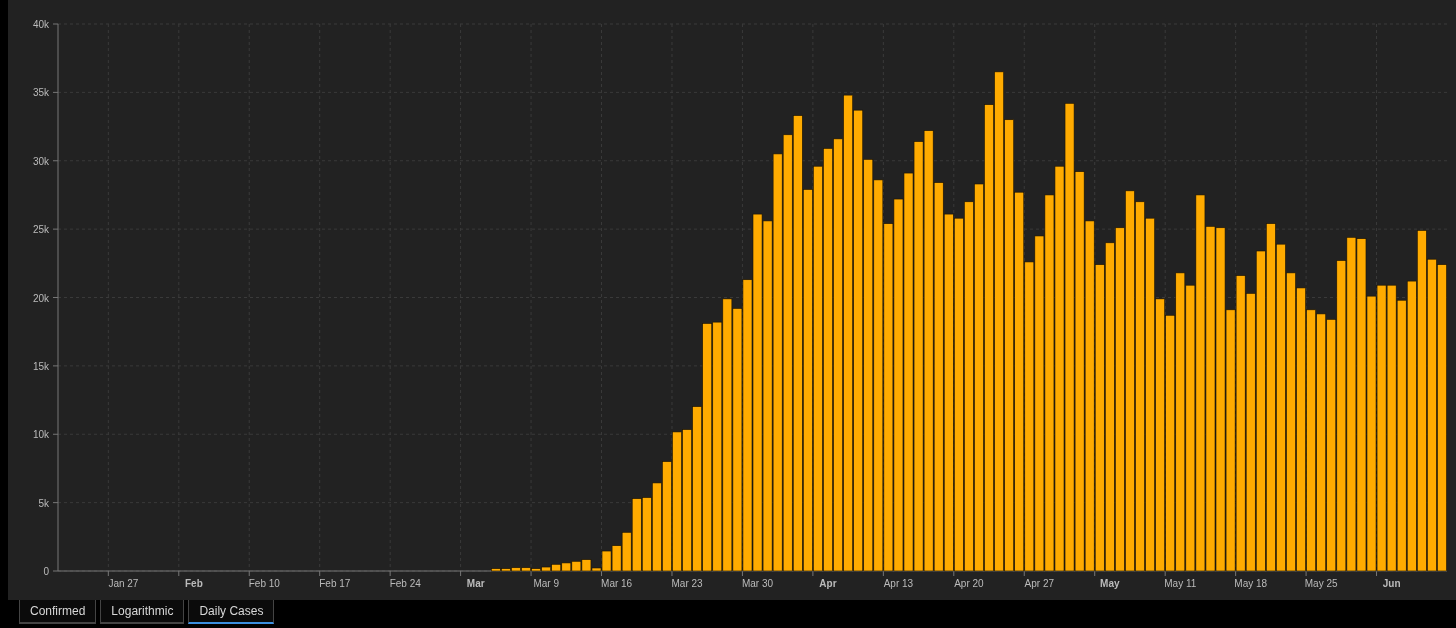 The image size is (1456, 628). What do you see at coordinates (757, 583) in the screenshot?
I see `axis-label: Mar 30` at bounding box center [757, 583].